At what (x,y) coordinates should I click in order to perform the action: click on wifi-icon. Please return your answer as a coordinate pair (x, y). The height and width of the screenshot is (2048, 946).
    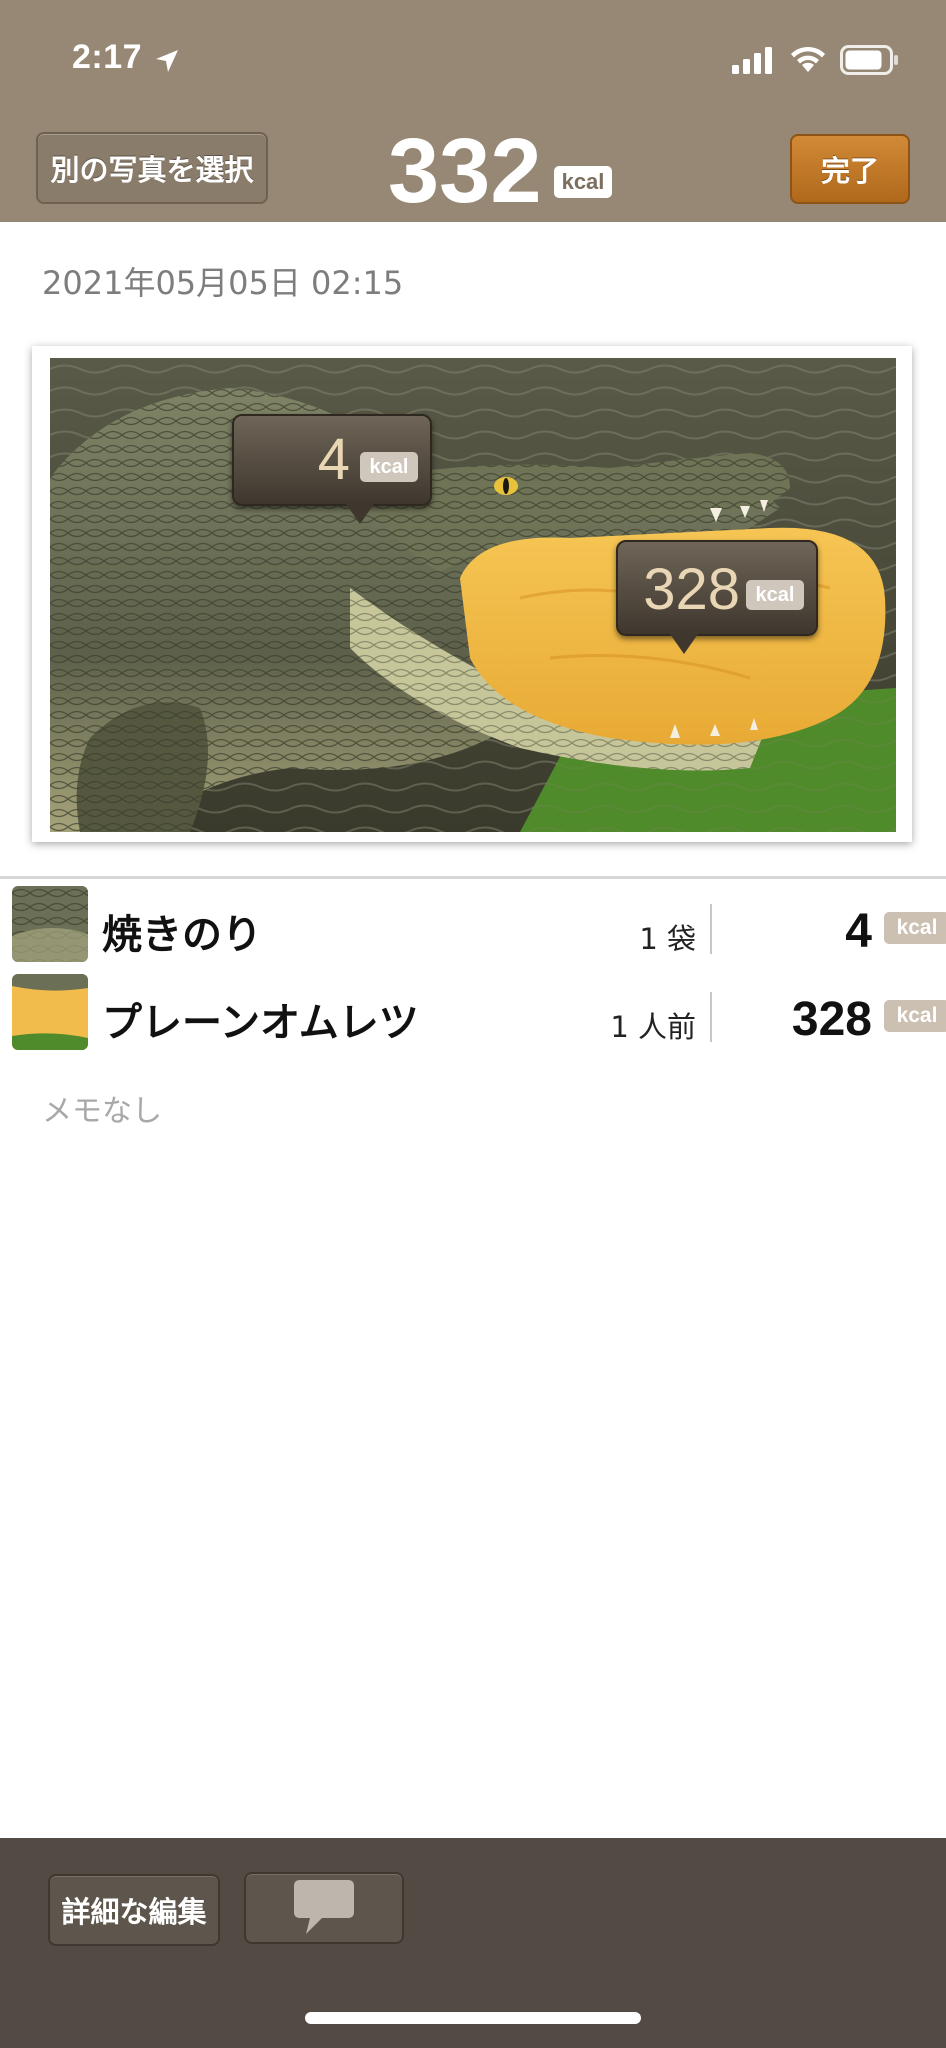
    Looking at the image, I should click on (808, 59).